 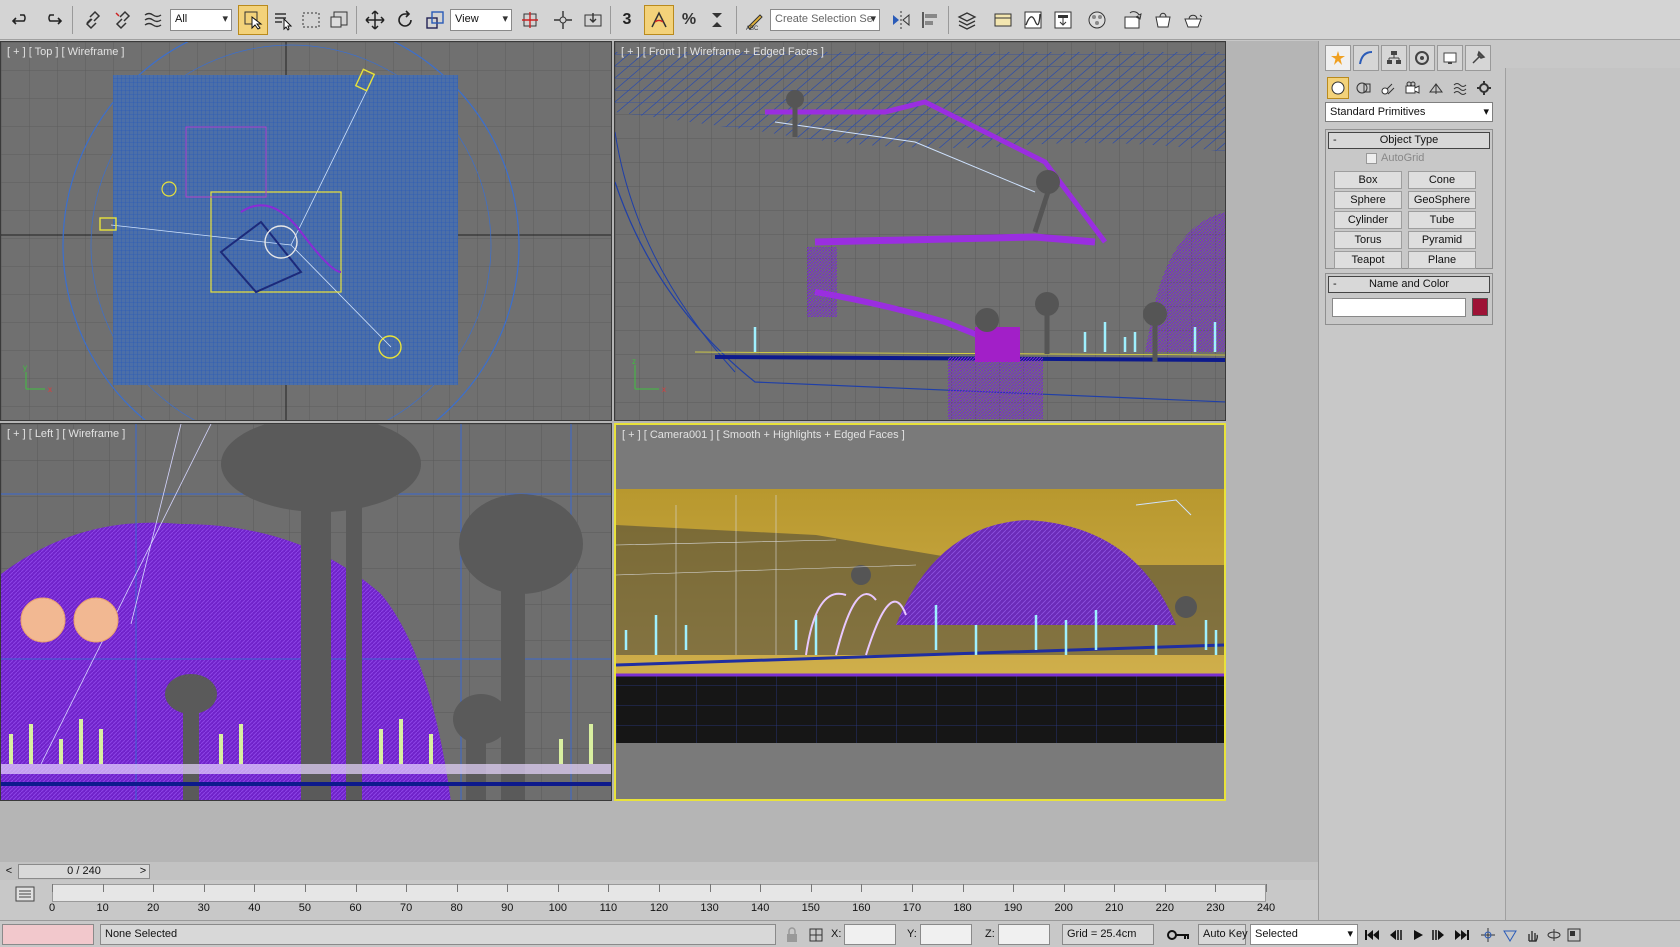 I want to click on name-and-color-rollout: - Name and Color, so click(x=1409, y=299).